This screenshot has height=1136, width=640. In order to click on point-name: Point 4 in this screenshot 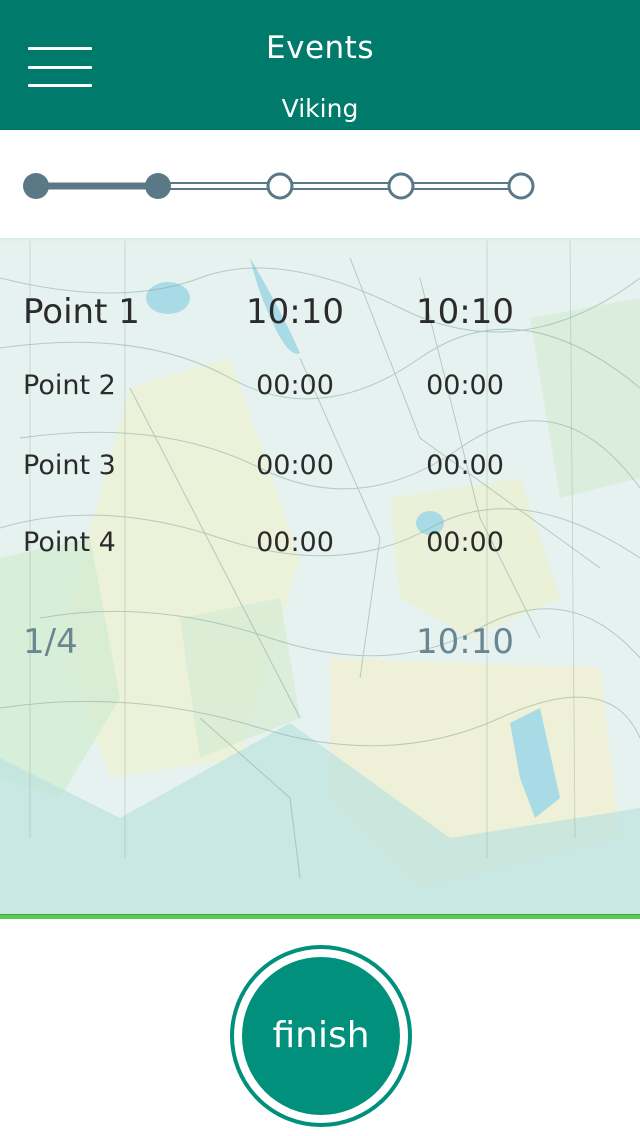, I will do `click(69, 542)`.